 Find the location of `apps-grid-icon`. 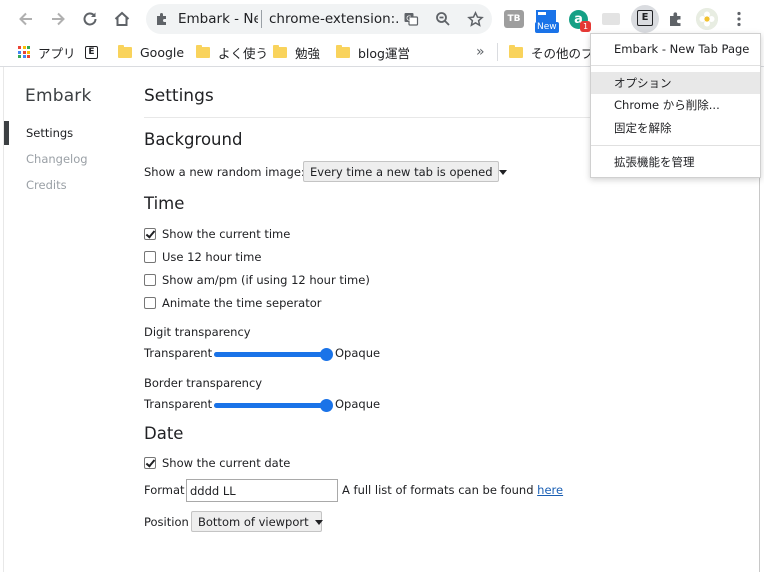

apps-grid-icon is located at coordinates (24, 52).